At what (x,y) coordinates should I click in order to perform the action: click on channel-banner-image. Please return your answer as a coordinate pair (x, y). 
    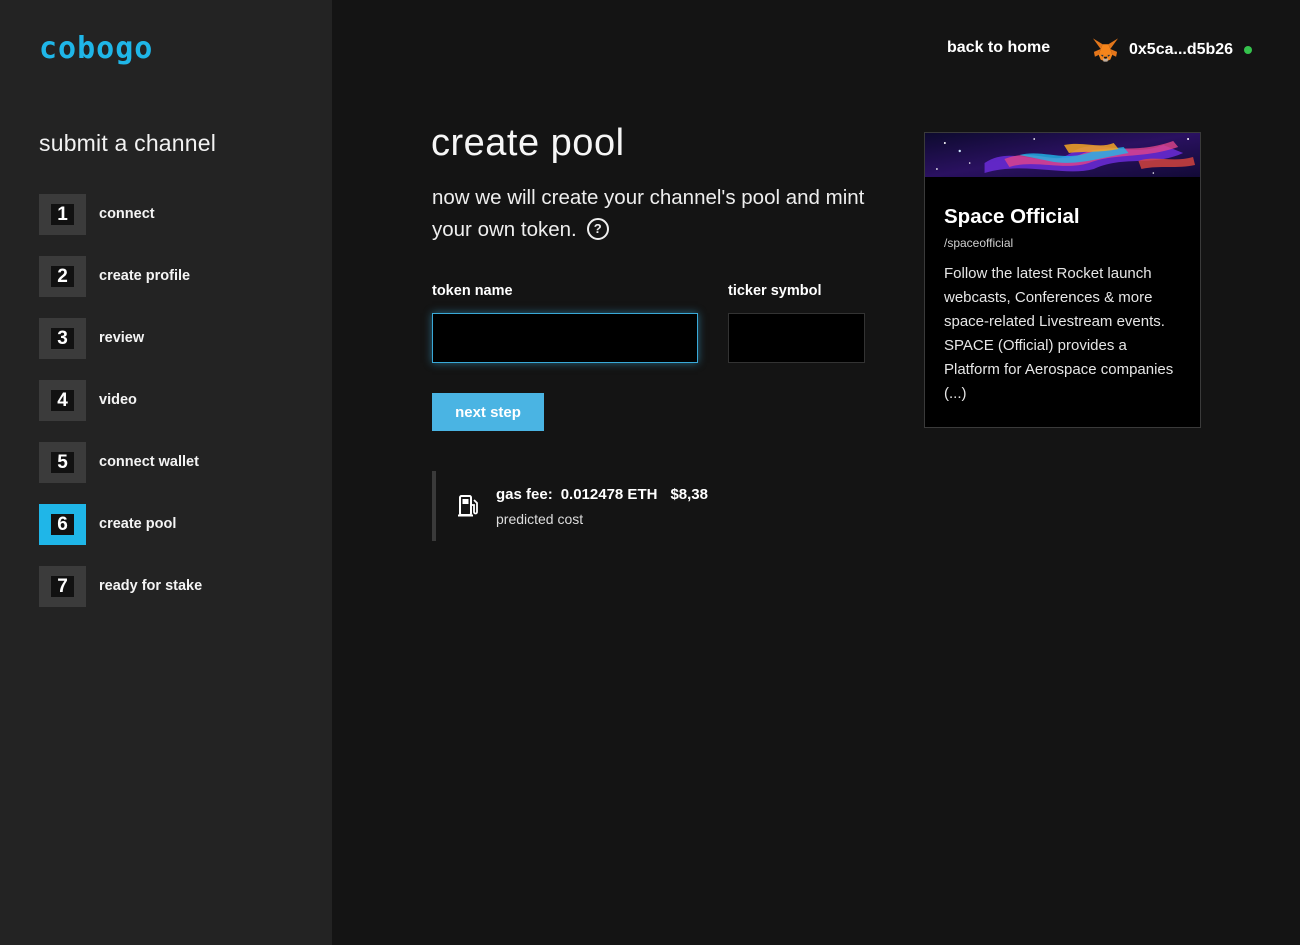
    Looking at the image, I should click on (1062, 155).